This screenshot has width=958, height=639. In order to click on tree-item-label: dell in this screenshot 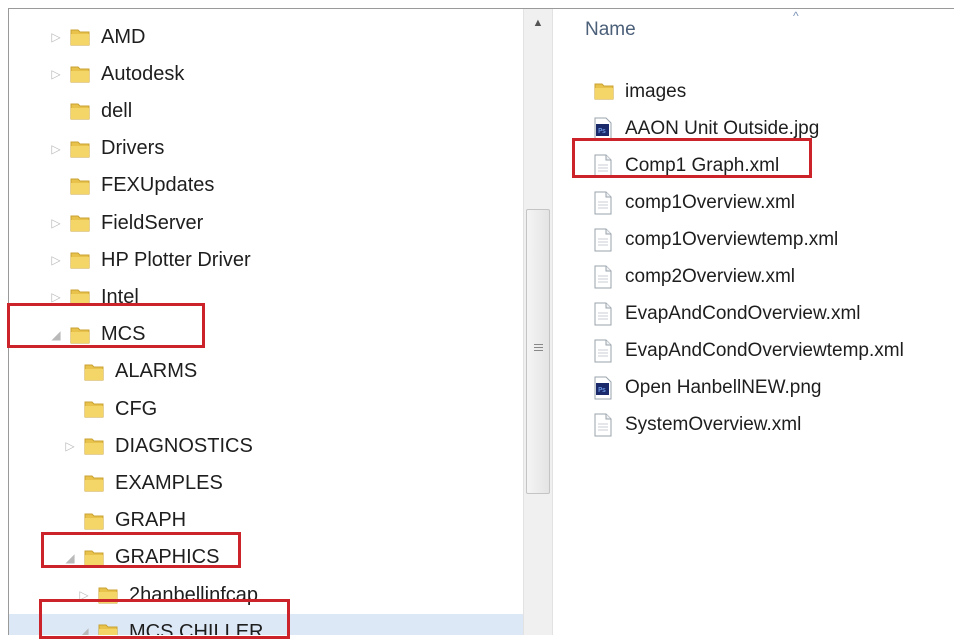, I will do `click(117, 110)`.